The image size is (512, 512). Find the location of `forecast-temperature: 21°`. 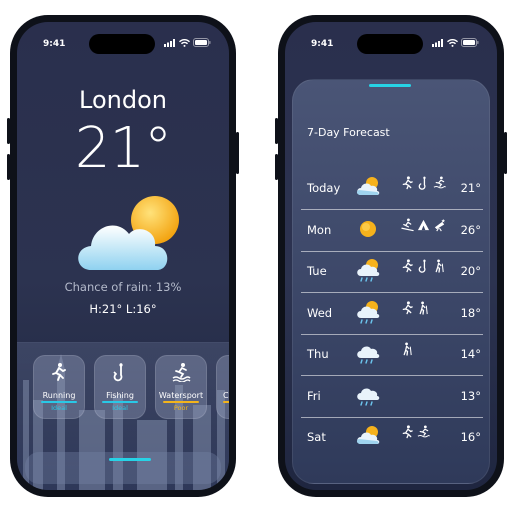

forecast-temperature: 21° is located at coordinates (470, 188).